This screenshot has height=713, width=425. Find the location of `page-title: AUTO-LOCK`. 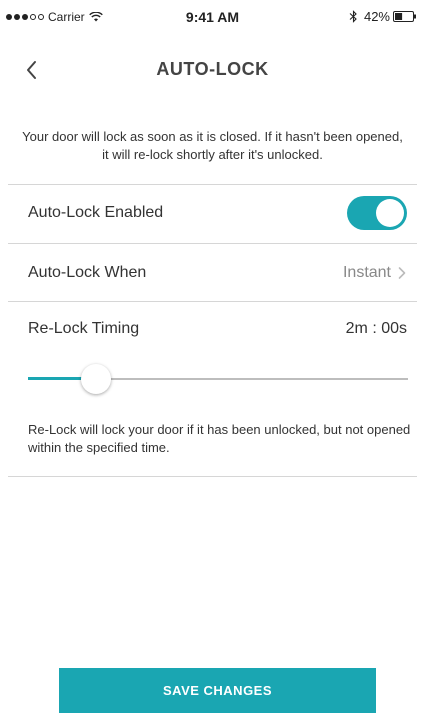

page-title: AUTO-LOCK is located at coordinates (212, 69).